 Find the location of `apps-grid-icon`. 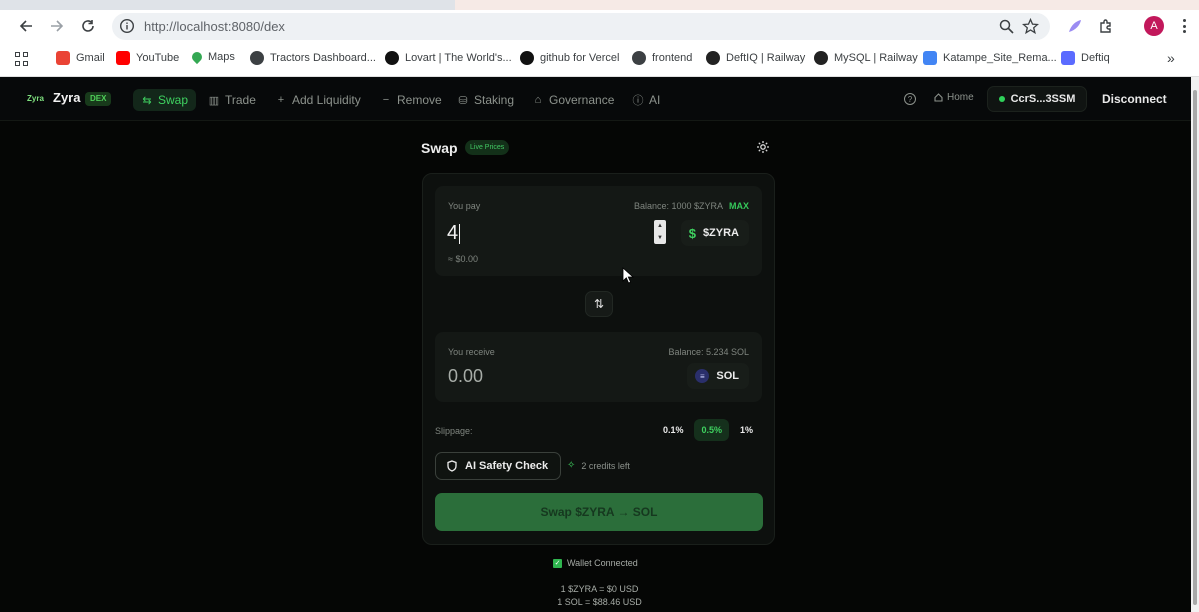

apps-grid-icon is located at coordinates (22, 59).